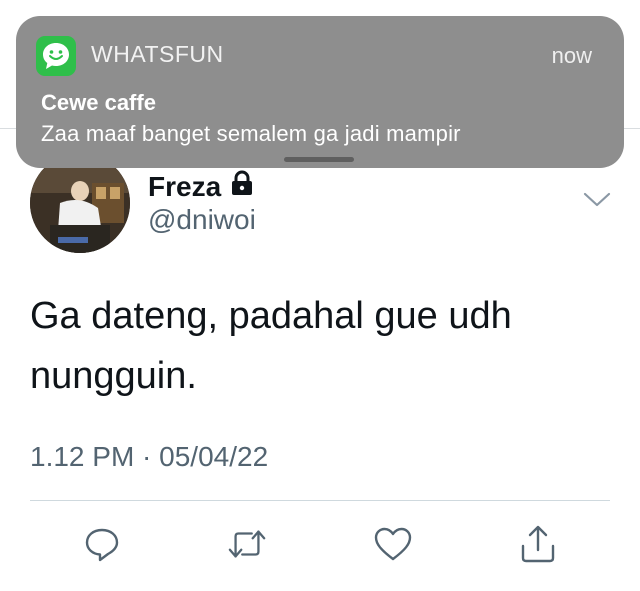  What do you see at coordinates (320, 500) in the screenshot?
I see `actions-divider` at bounding box center [320, 500].